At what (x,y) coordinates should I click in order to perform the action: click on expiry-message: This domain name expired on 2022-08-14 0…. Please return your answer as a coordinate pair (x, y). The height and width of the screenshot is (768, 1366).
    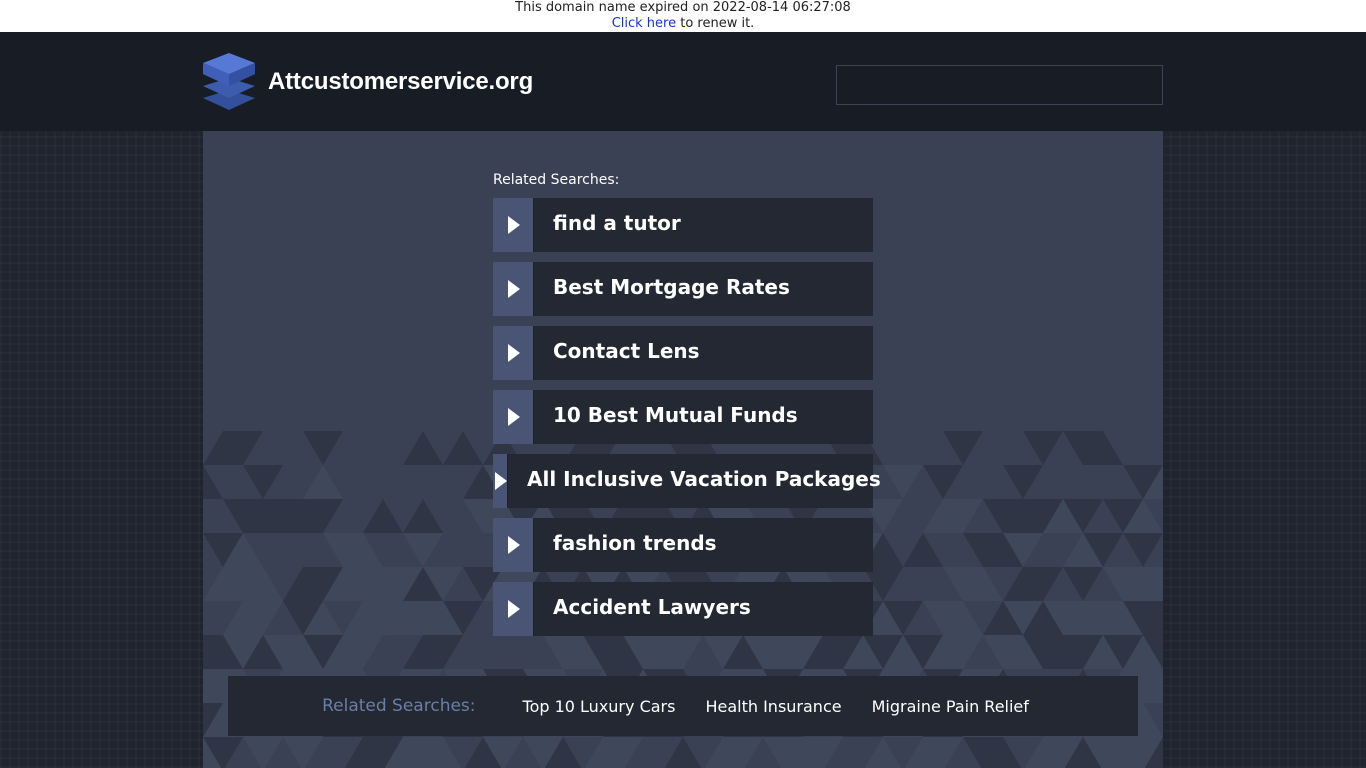
    Looking at the image, I should click on (683, 7).